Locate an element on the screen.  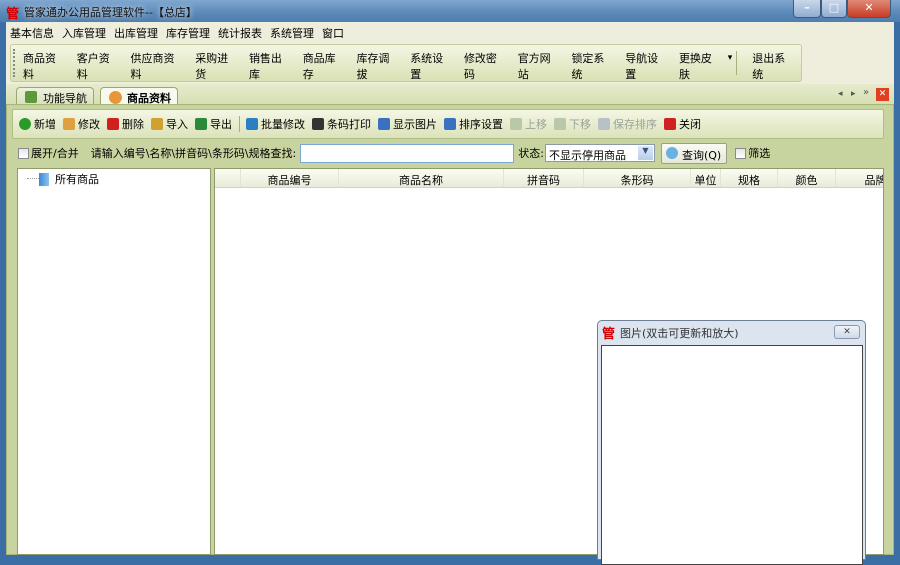
toolbar-button-label: 商品库存 is located at coordinates (319, 66).